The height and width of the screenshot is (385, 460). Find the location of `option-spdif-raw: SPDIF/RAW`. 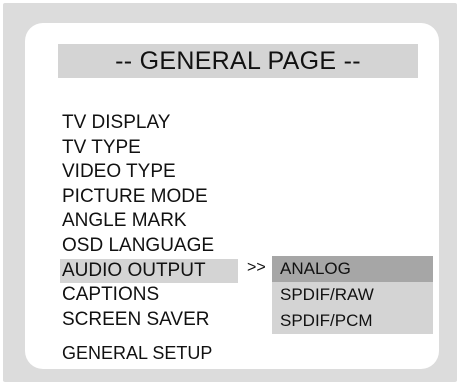

option-spdif-raw: SPDIF/RAW is located at coordinates (352, 295).